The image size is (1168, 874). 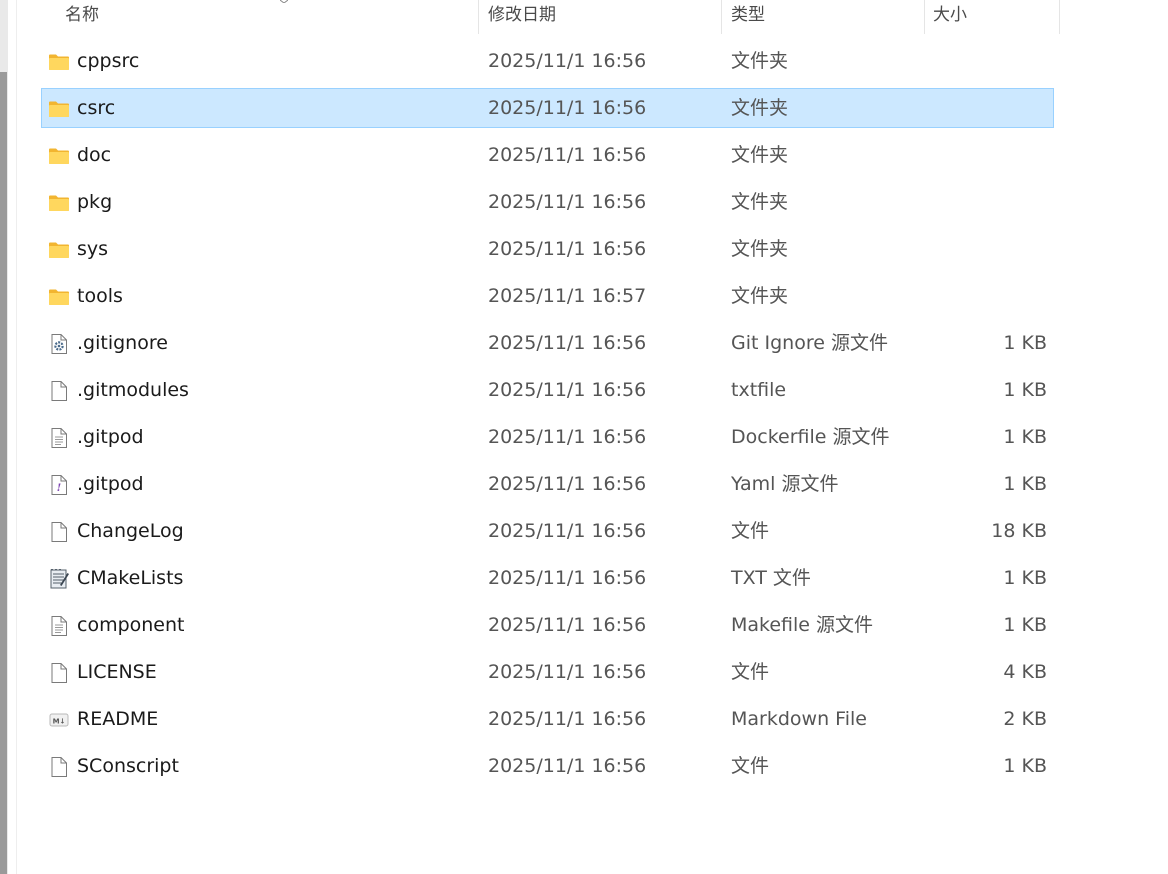 I want to click on column-separator, so click(x=1059, y=17).